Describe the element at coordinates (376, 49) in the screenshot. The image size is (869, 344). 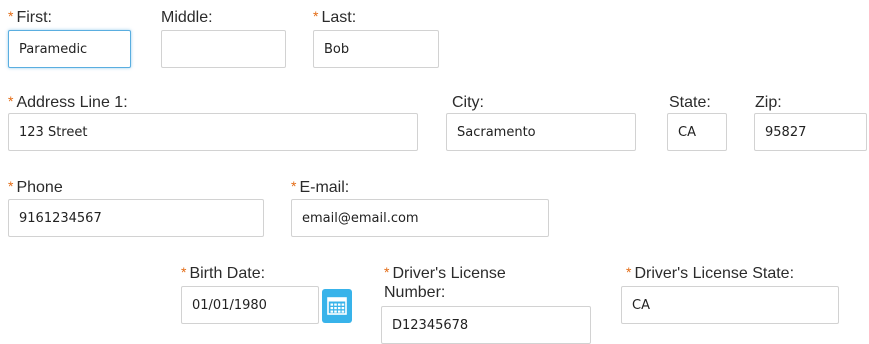
I see `last-name-input` at that location.